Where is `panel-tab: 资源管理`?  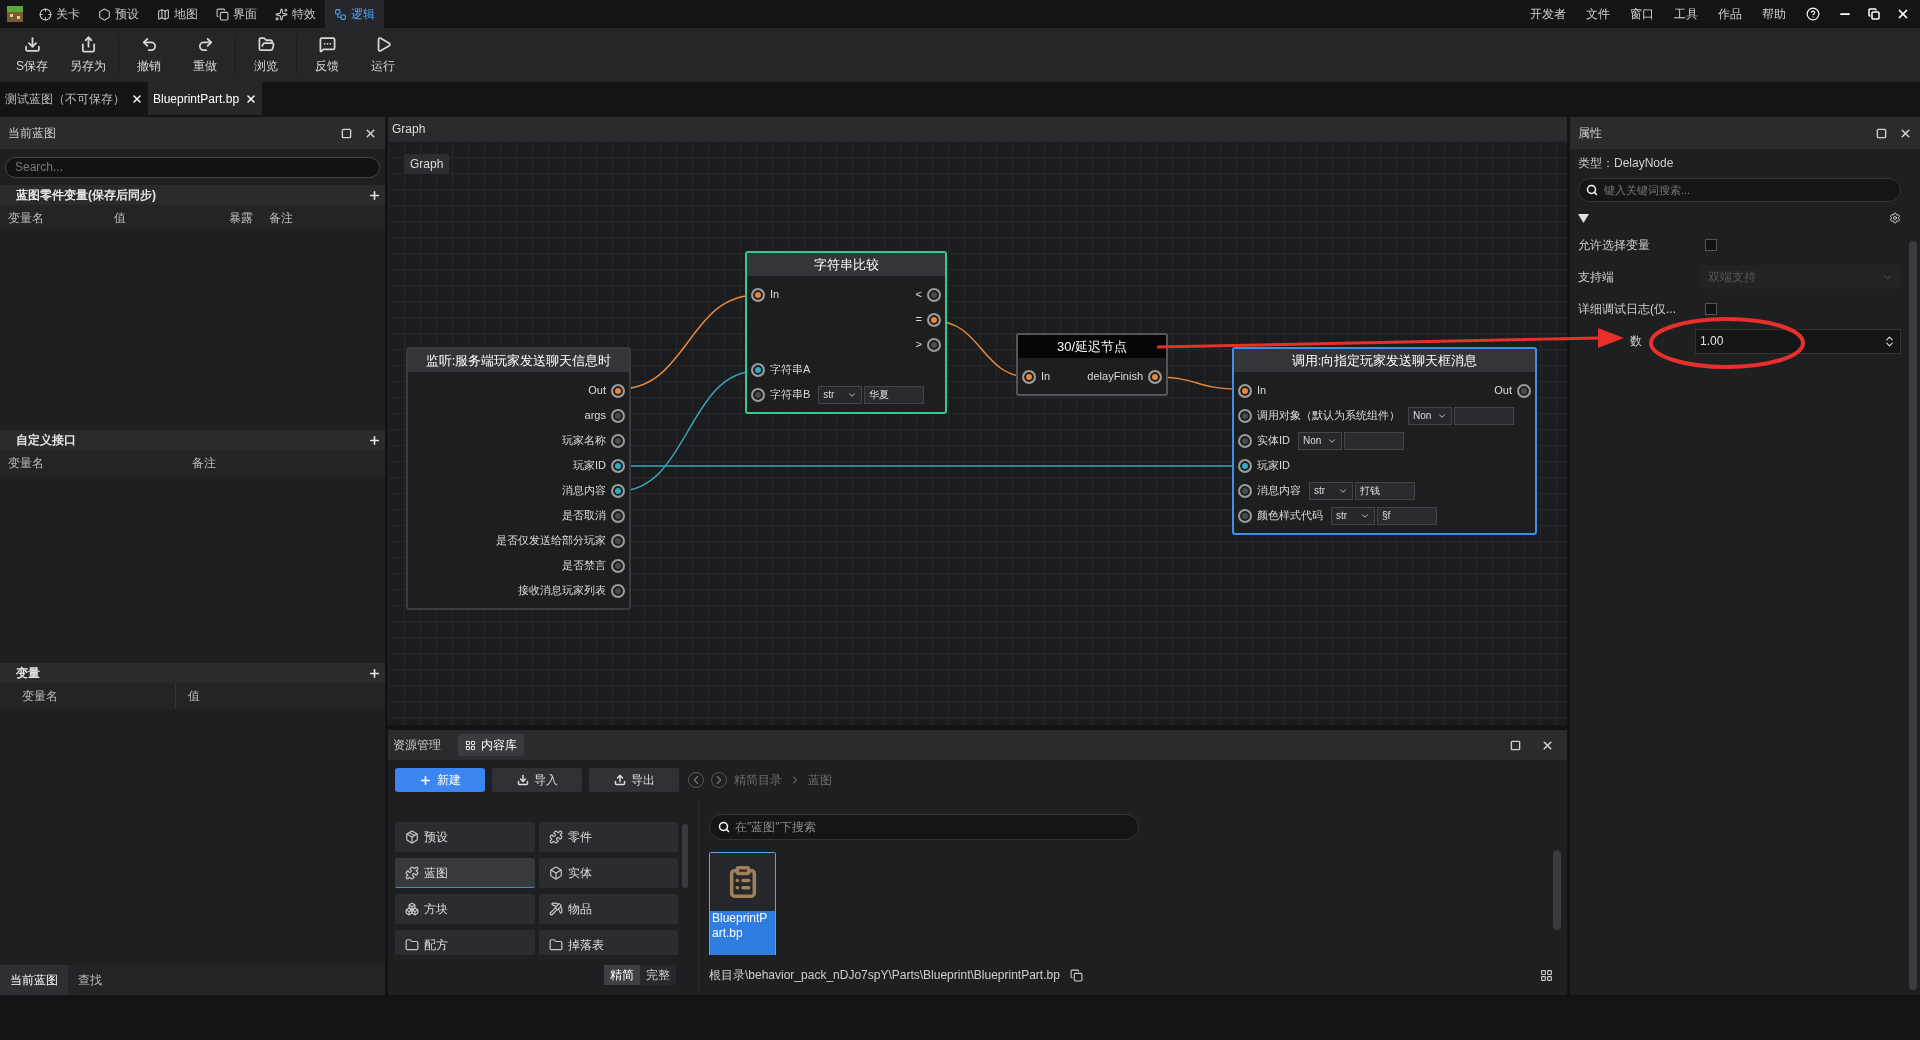
panel-tab: 资源管理 is located at coordinates (417, 745).